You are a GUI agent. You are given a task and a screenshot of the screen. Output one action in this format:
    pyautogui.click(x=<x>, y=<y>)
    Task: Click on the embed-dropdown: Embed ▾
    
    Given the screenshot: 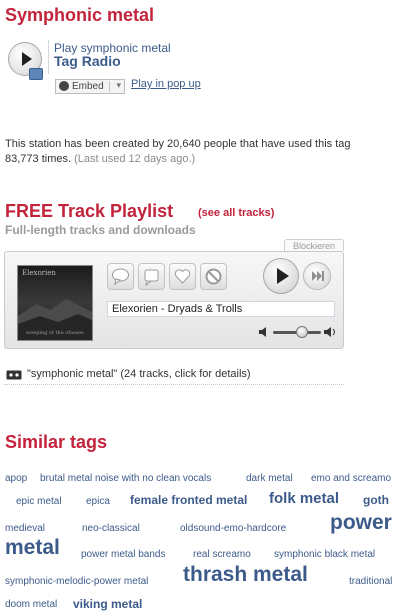 What is the action you would take?
    pyautogui.click(x=90, y=86)
    